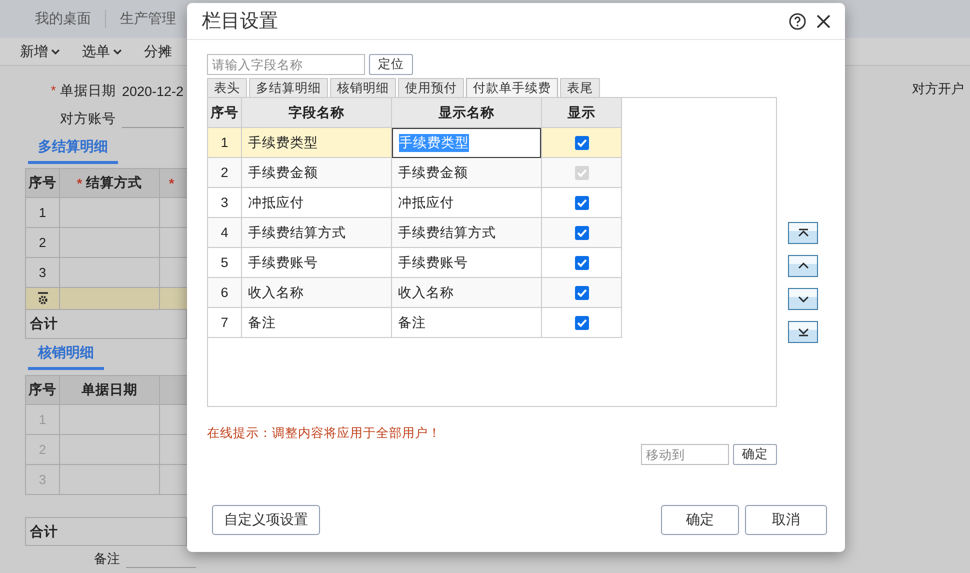 The height and width of the screenshot is (573, 970). Describe the element at coordinates (106, 531) in the screenshot. I see `total-row: 合计` at that location.